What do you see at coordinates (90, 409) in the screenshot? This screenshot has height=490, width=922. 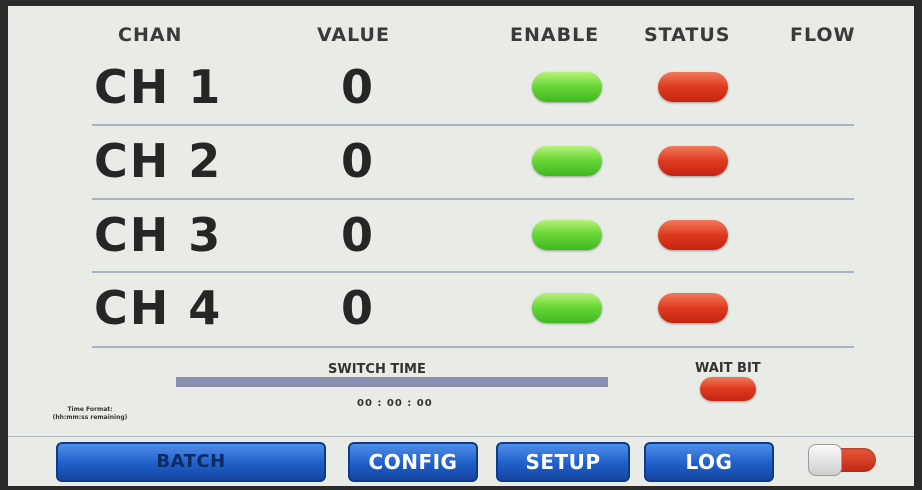 I see `time-format-title: Time Format:` at bounding box center [90, 409].